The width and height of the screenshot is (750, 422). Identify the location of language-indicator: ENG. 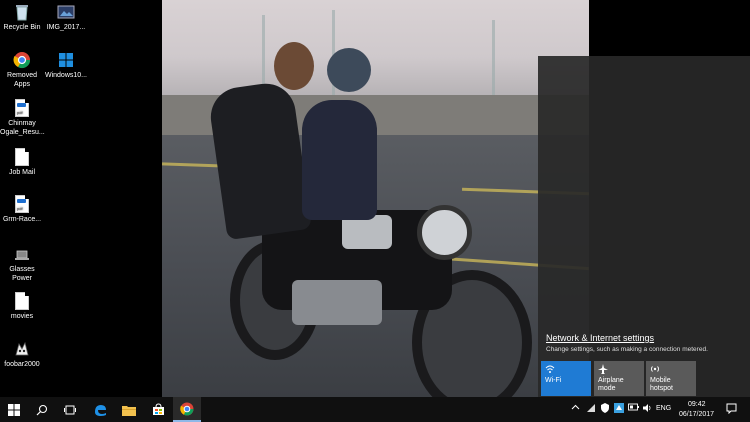
(663, 408).